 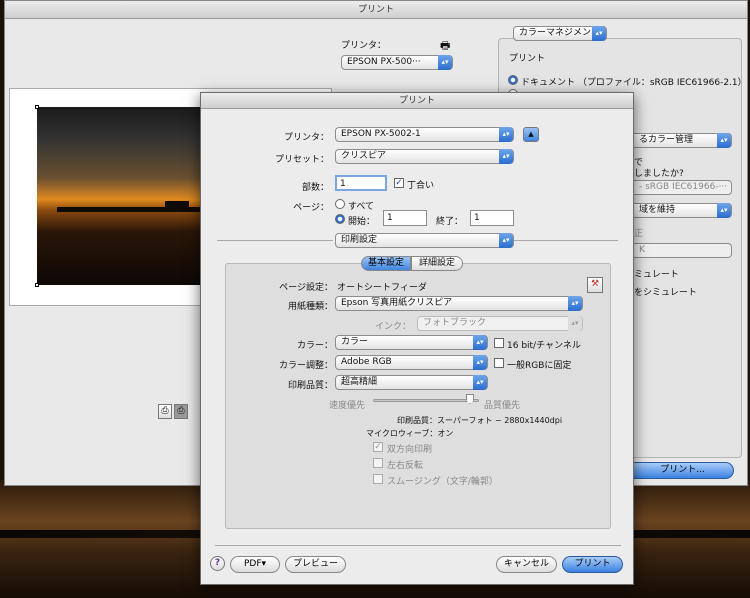 What do you see at coordinates (499, 363) in the screenshot?
I see `fixed-rgb-checkbox` at bounding box center [499, 363].